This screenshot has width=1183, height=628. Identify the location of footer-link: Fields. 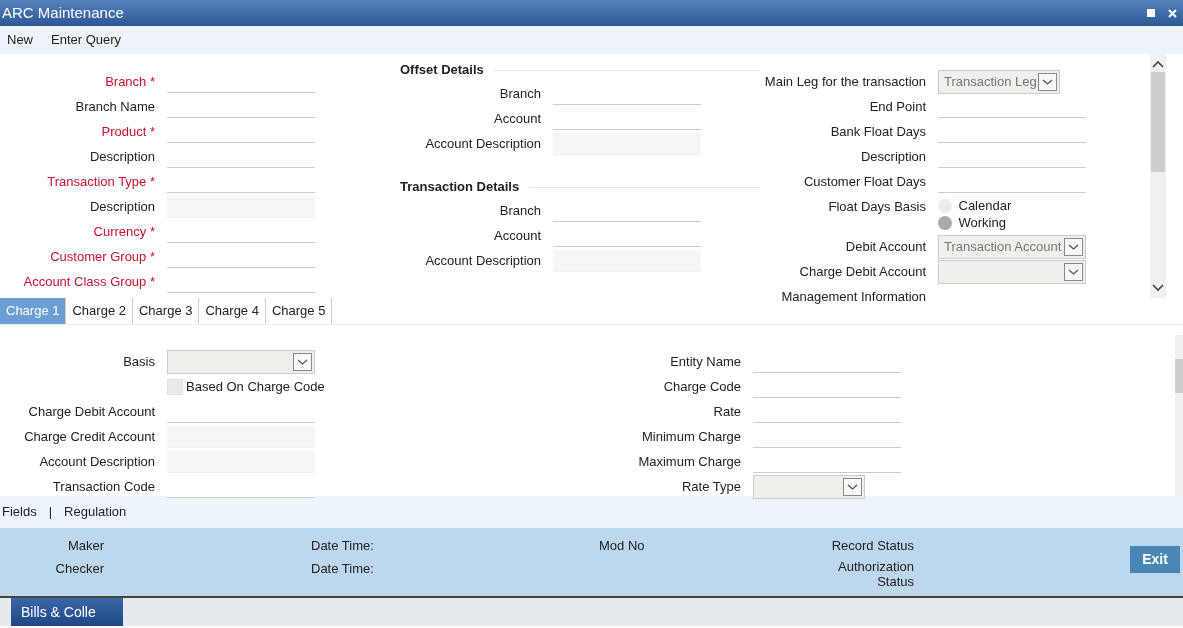
(19, 512).